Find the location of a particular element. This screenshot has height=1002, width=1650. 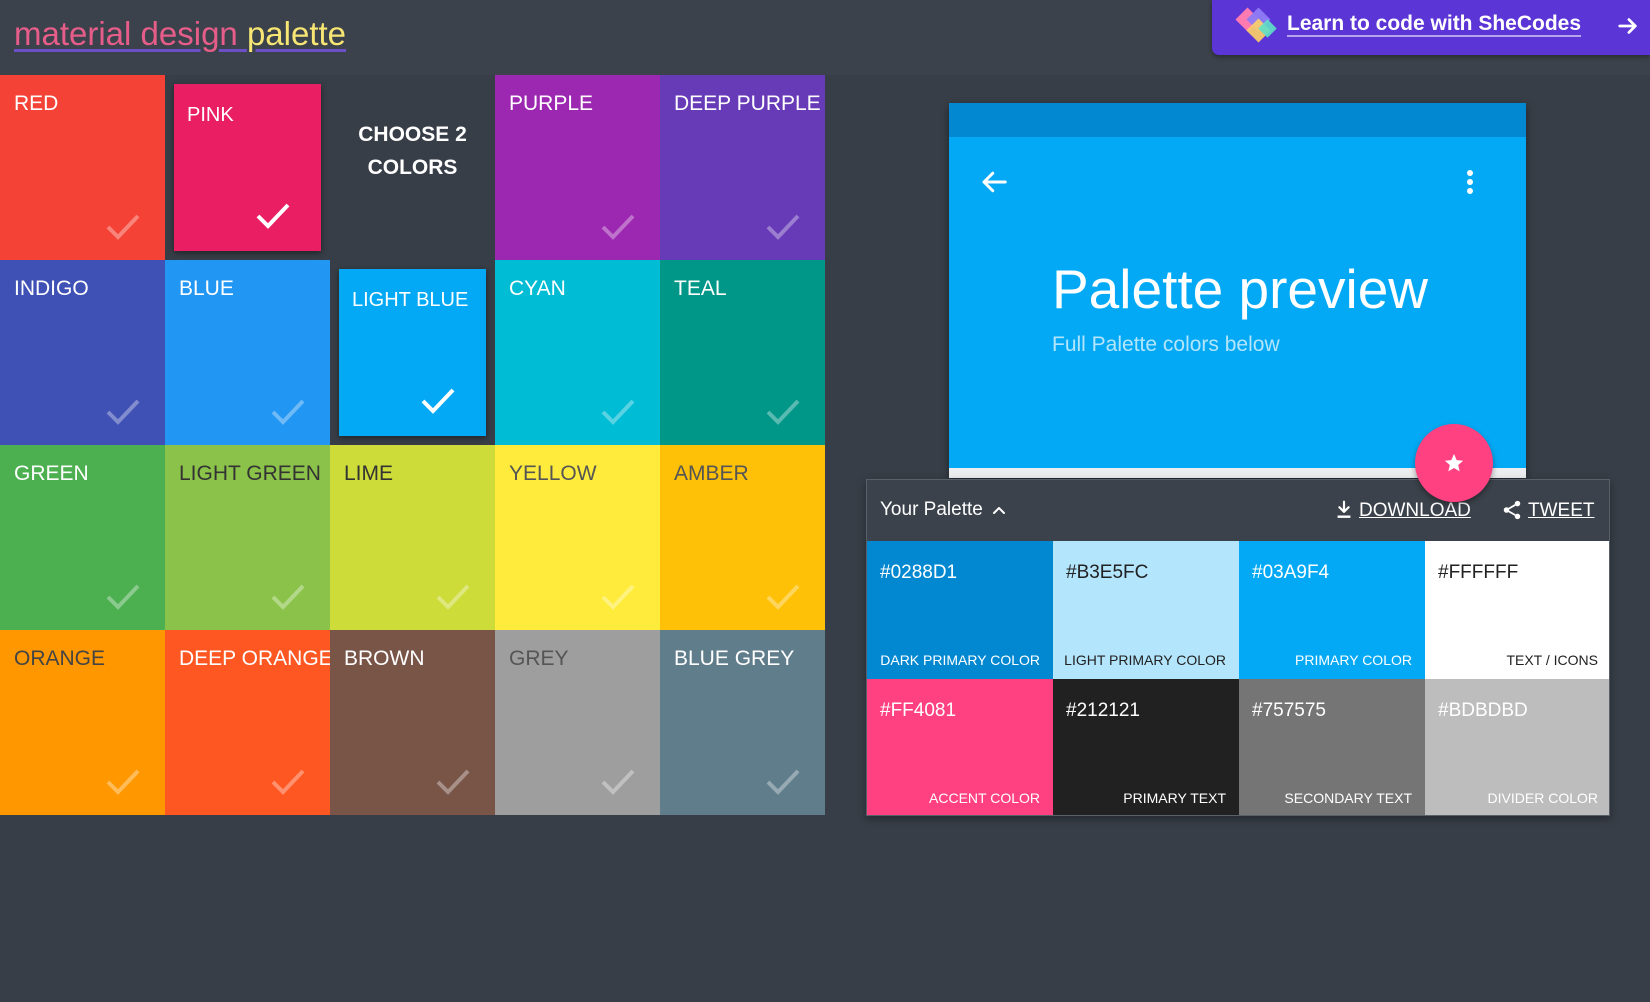

color-tile-light-green: LIGHT GREEN is located at coordinates (247, 537).